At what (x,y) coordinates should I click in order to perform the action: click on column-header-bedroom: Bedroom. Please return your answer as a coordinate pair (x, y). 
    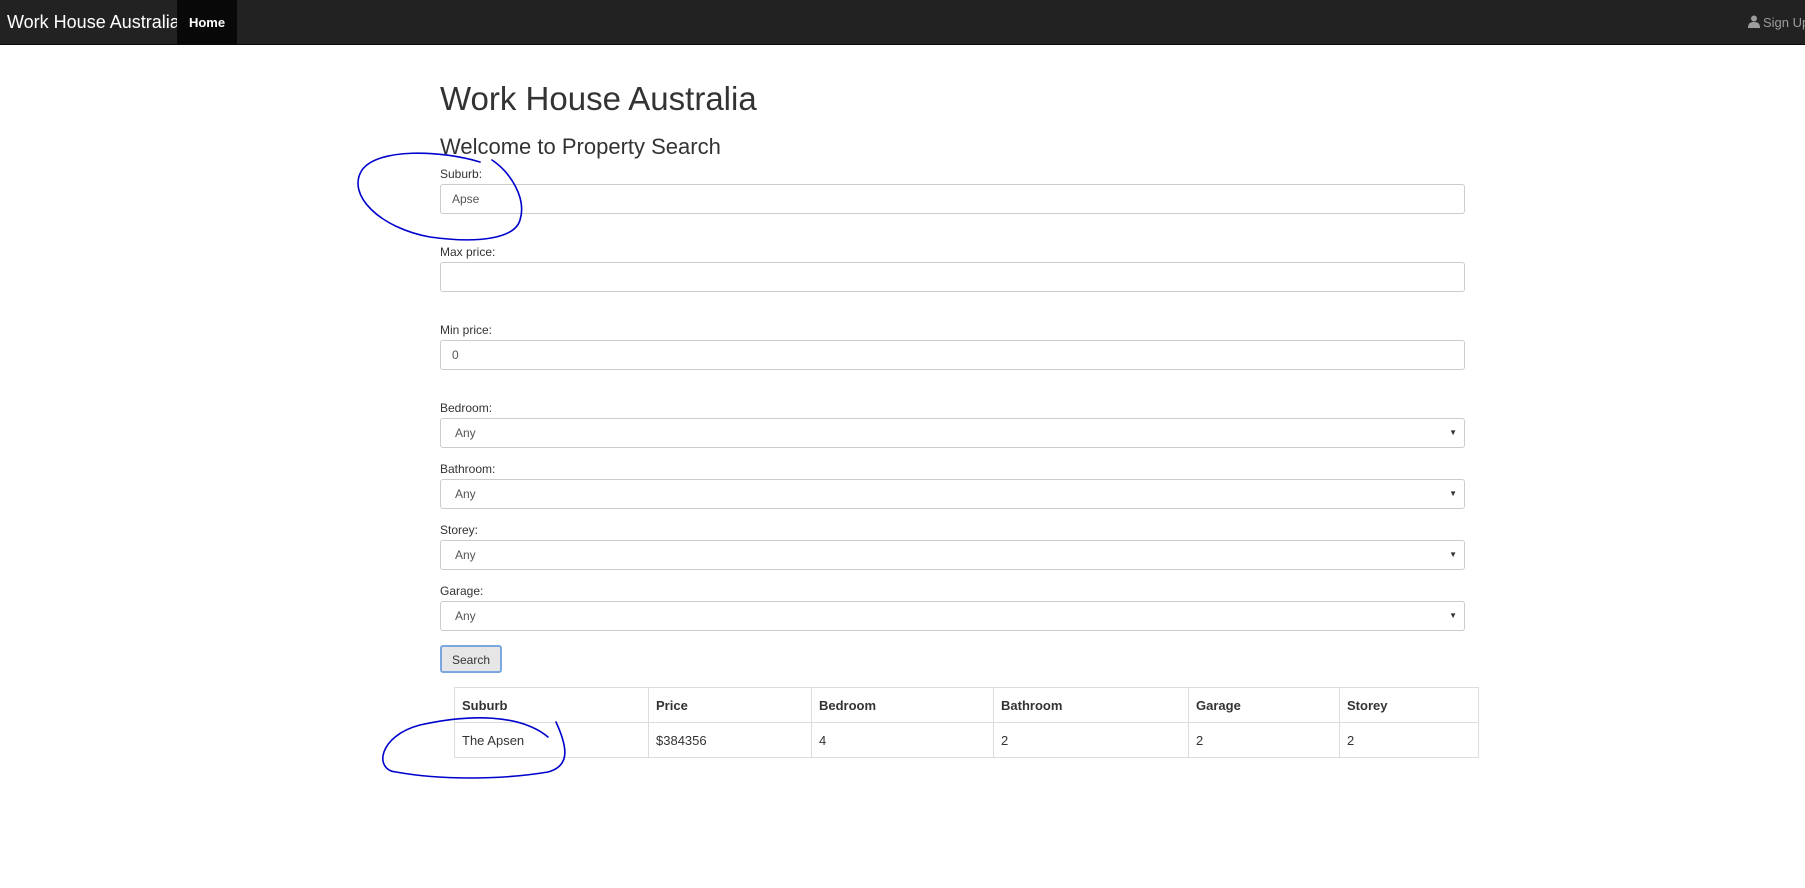
    Looking at the image, I should click on (902, 705).